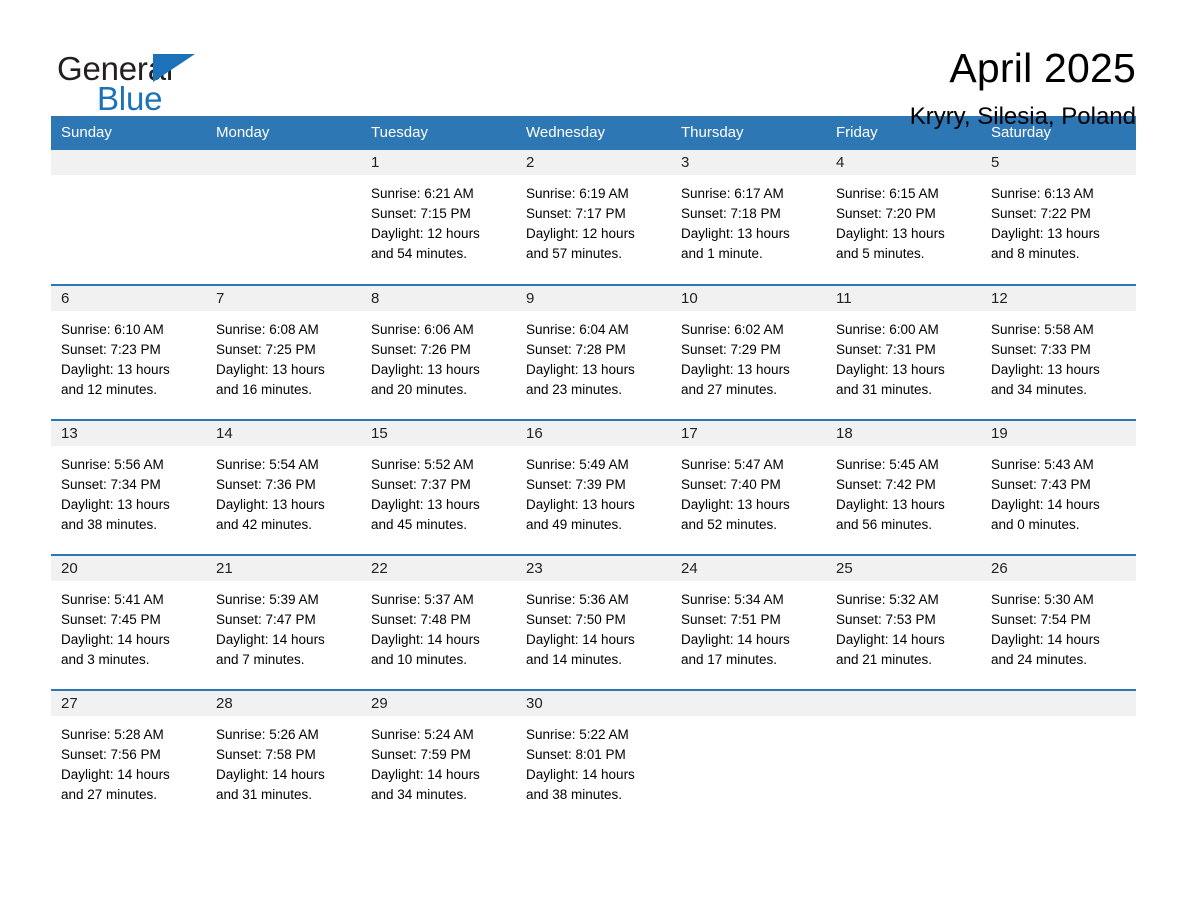 The width and height of the screenshot is (1188, 918). I want to click on day-number: 5, so click(1058, 162).